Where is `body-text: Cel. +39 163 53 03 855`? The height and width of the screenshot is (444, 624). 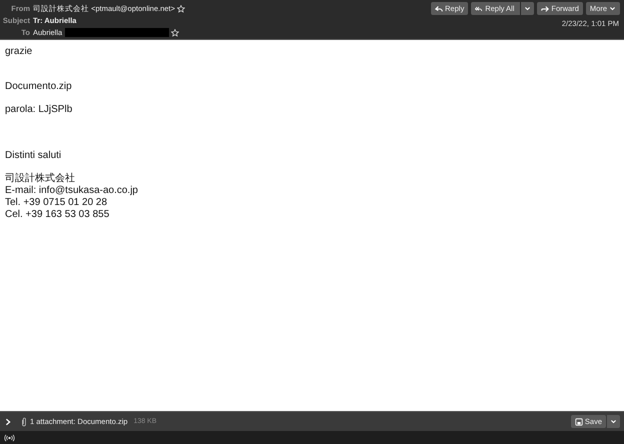 body-text: Cel. +39 163 53 03 855 is located at coordinates (57, 215).